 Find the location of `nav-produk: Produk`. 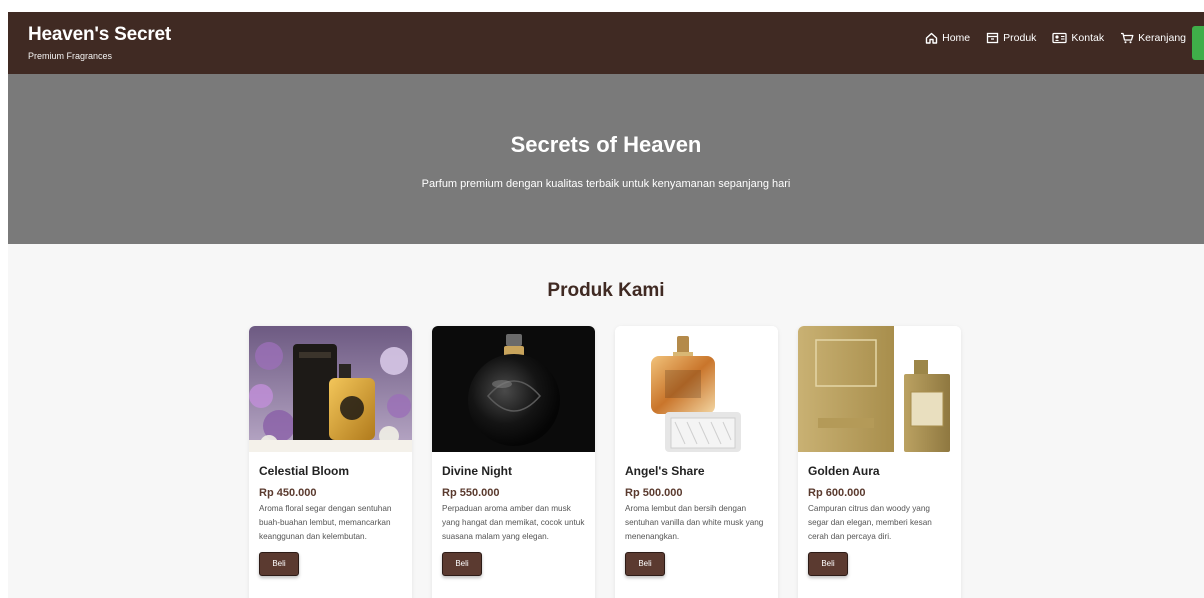

nav-produk: Produk is located at coordinates (1011, 38).